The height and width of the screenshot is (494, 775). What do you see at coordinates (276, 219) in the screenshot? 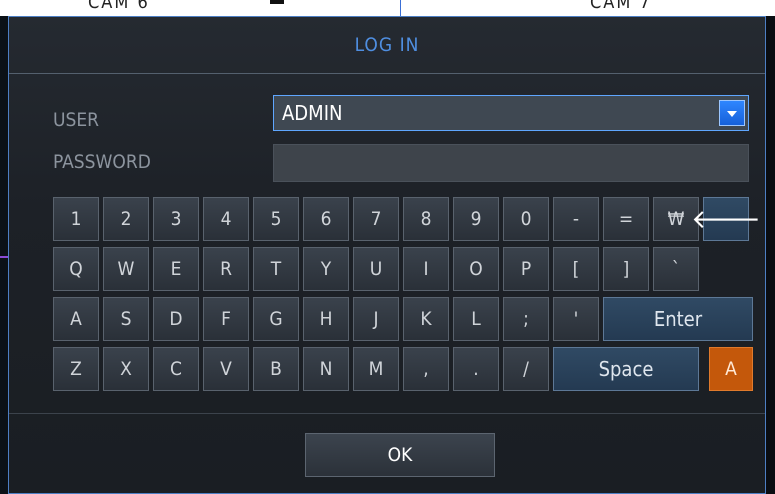
I see `key-0-4: 5` at bounding box center [276, 219].